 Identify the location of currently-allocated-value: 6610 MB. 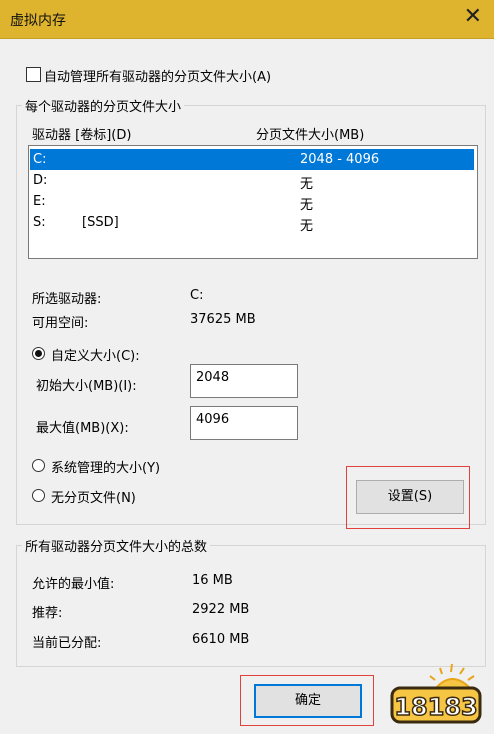
(221, 639).